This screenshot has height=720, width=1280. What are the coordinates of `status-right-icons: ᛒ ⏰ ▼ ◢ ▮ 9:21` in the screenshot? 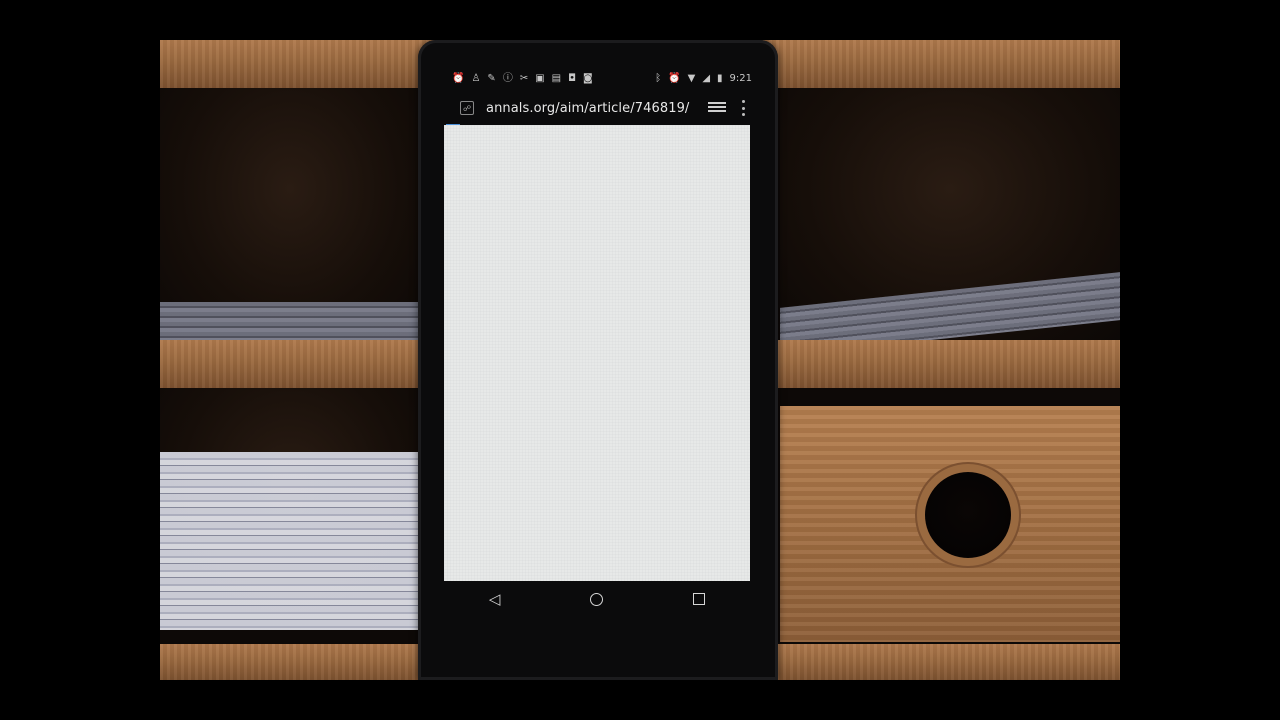 It's located at (703, 79).